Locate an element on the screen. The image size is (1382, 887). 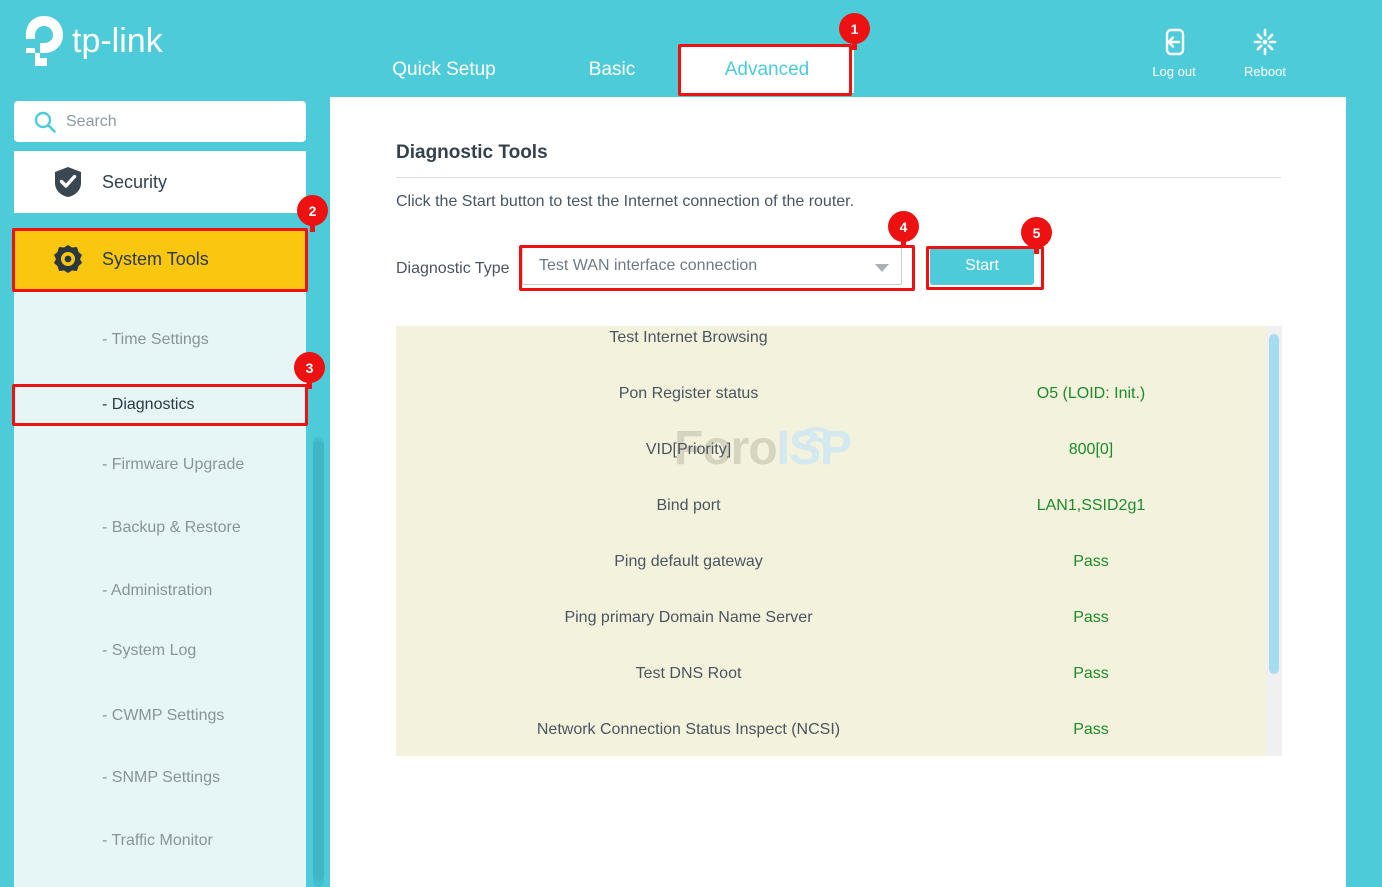
sidebar-scrollbar-thumb is located at coordinates (318, 661).